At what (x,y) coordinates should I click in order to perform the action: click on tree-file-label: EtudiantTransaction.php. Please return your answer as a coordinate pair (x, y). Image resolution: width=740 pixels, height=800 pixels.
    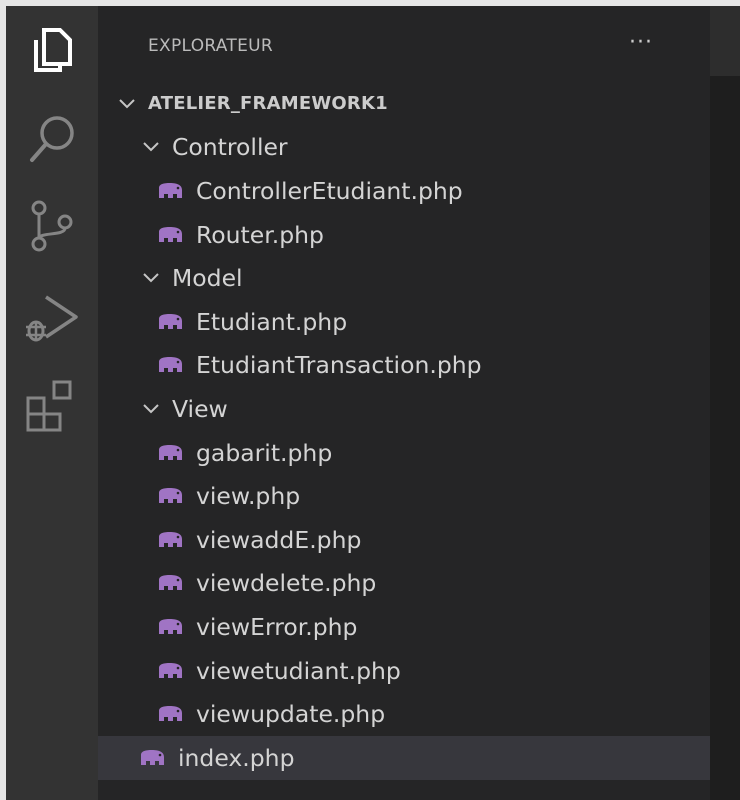
    Looking at the image, I should click on (339, 365).